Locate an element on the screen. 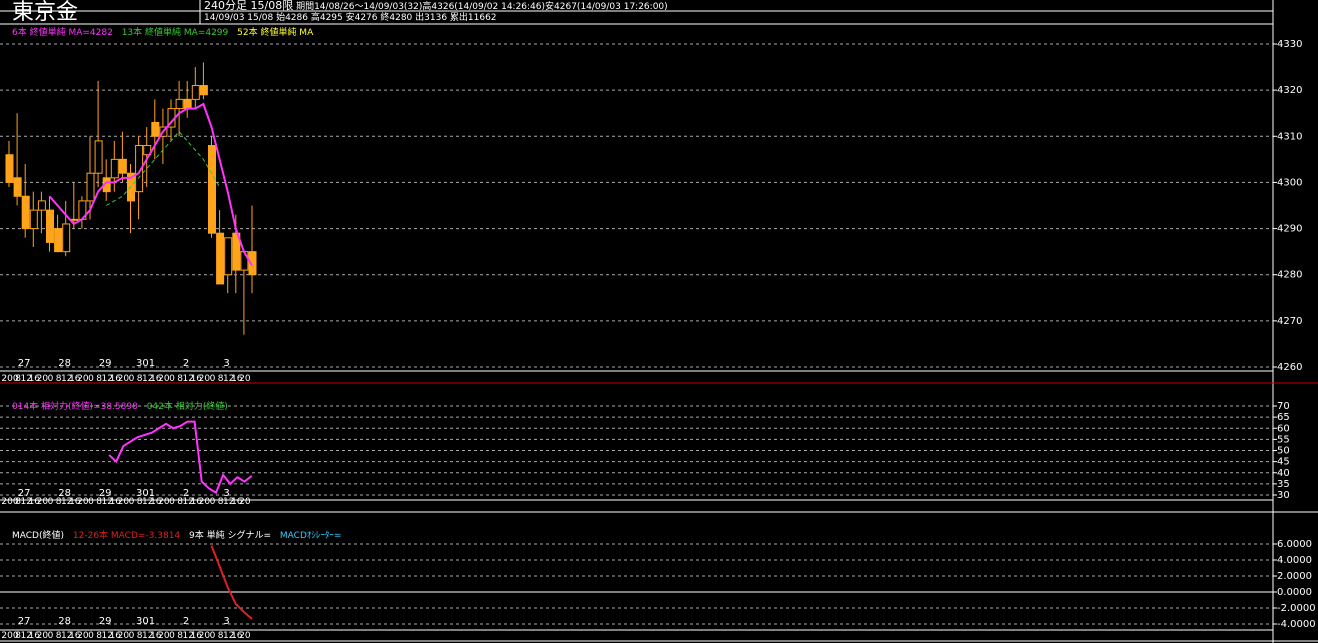 This screenshot has height=643, width=1318. instrument-title: 東京金 is located at coordinates (45, 12).